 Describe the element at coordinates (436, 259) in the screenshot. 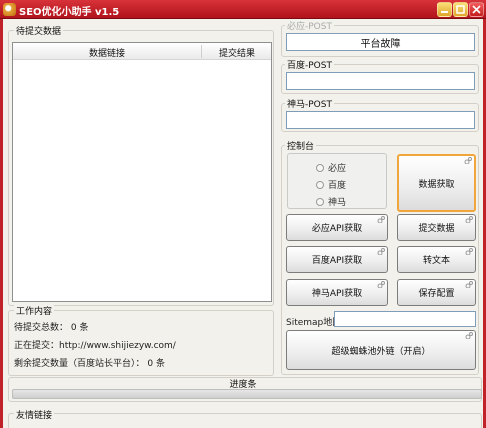

I see `convert-text-button: 转文本` at that location.